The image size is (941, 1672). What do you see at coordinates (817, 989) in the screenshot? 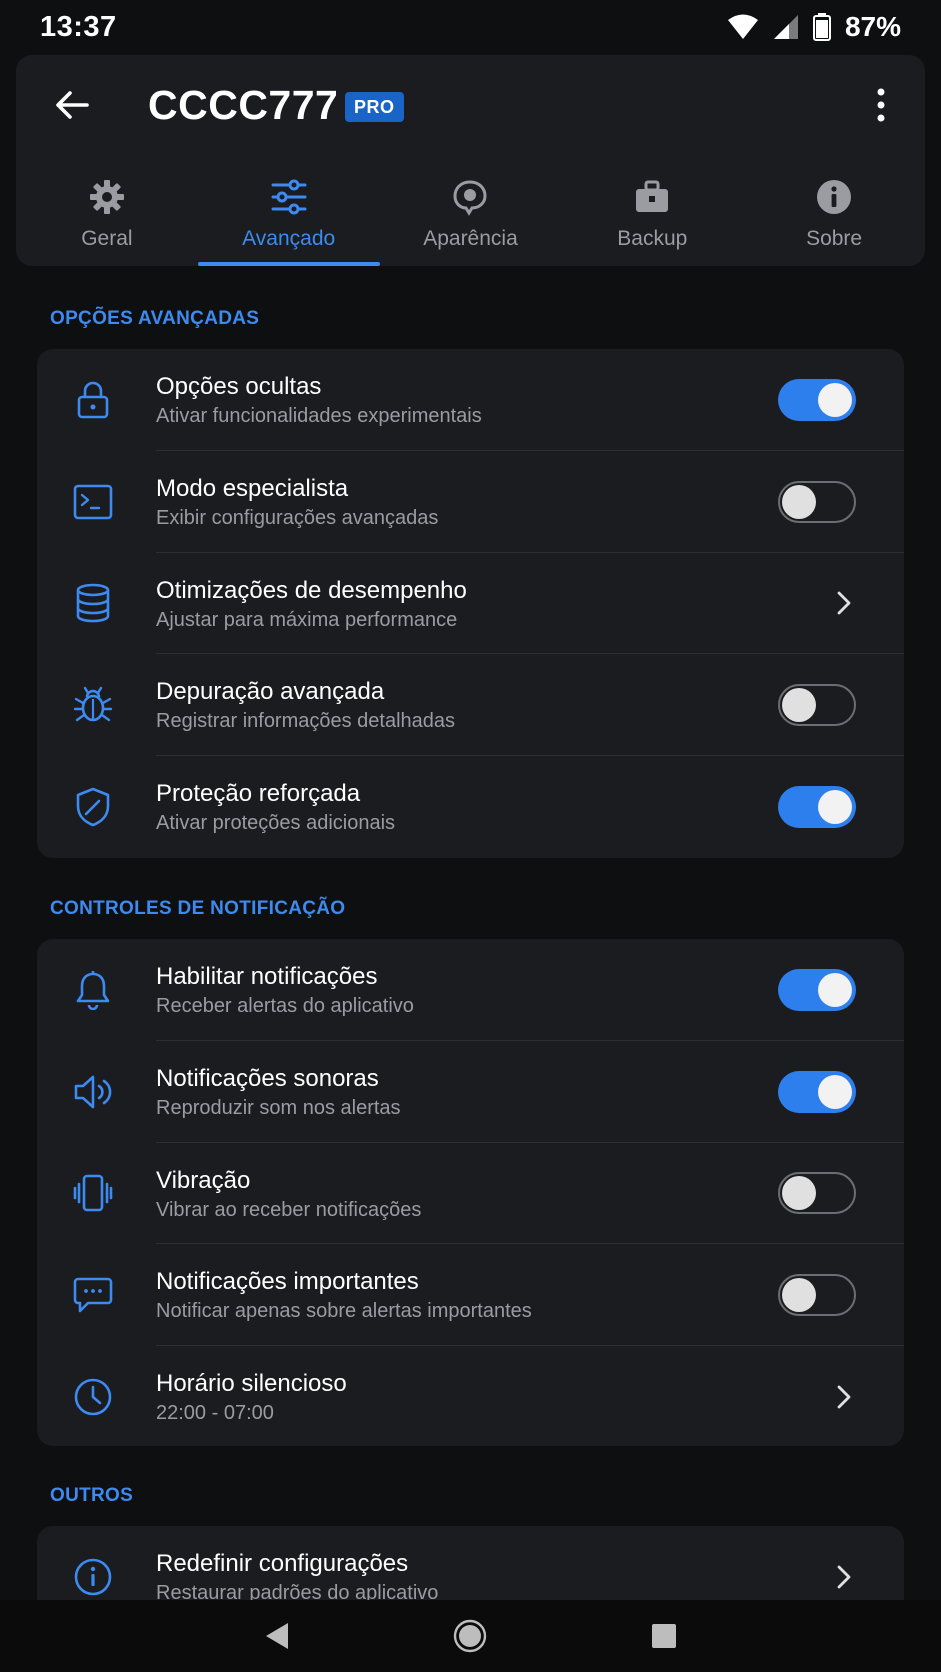
I see `enable-notifications-toggle` at bounding box center [817, 989].